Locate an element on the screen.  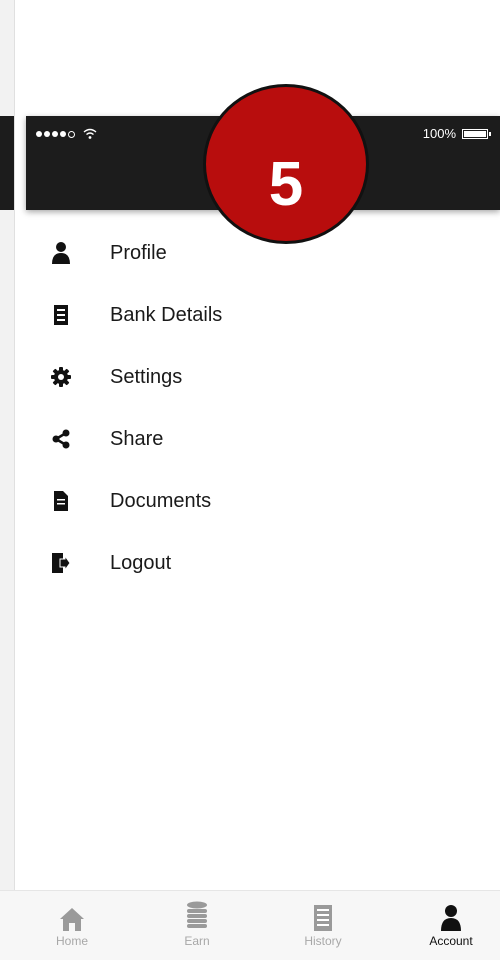
share-icon is located at coordinates (61, 439).